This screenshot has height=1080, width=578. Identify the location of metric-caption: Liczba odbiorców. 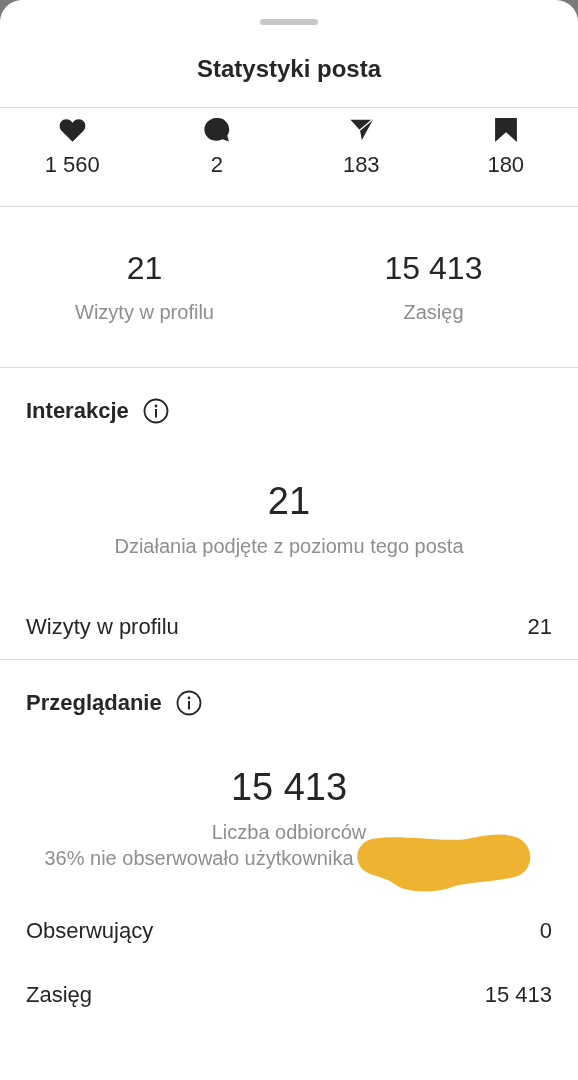
(289, 832).